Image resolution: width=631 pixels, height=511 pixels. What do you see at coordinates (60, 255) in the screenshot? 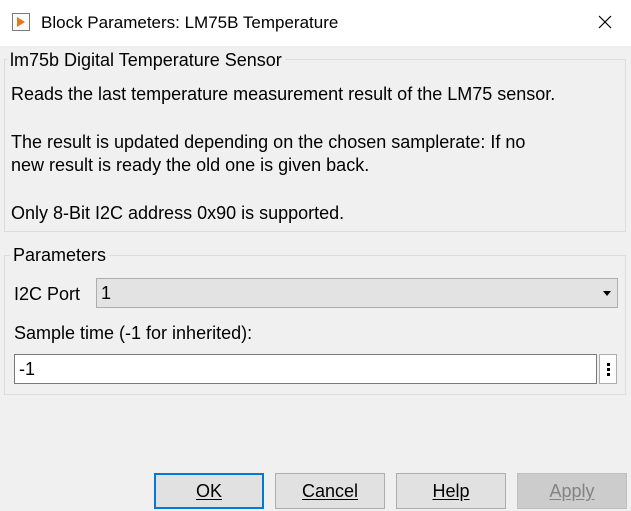
I see `parameters-title: Parameters` at bounding box center [60, 255].